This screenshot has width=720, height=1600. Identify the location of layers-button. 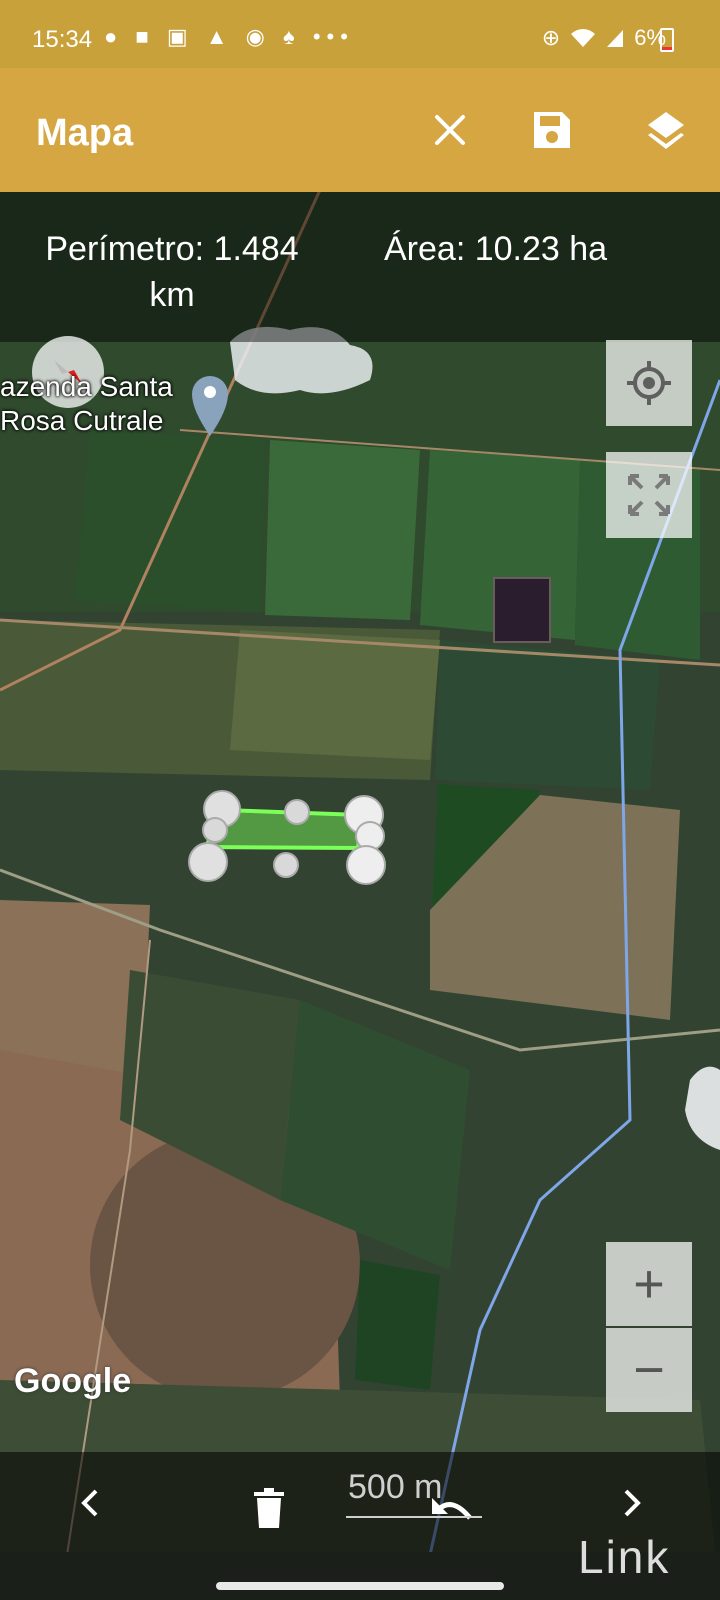
(666, 130).